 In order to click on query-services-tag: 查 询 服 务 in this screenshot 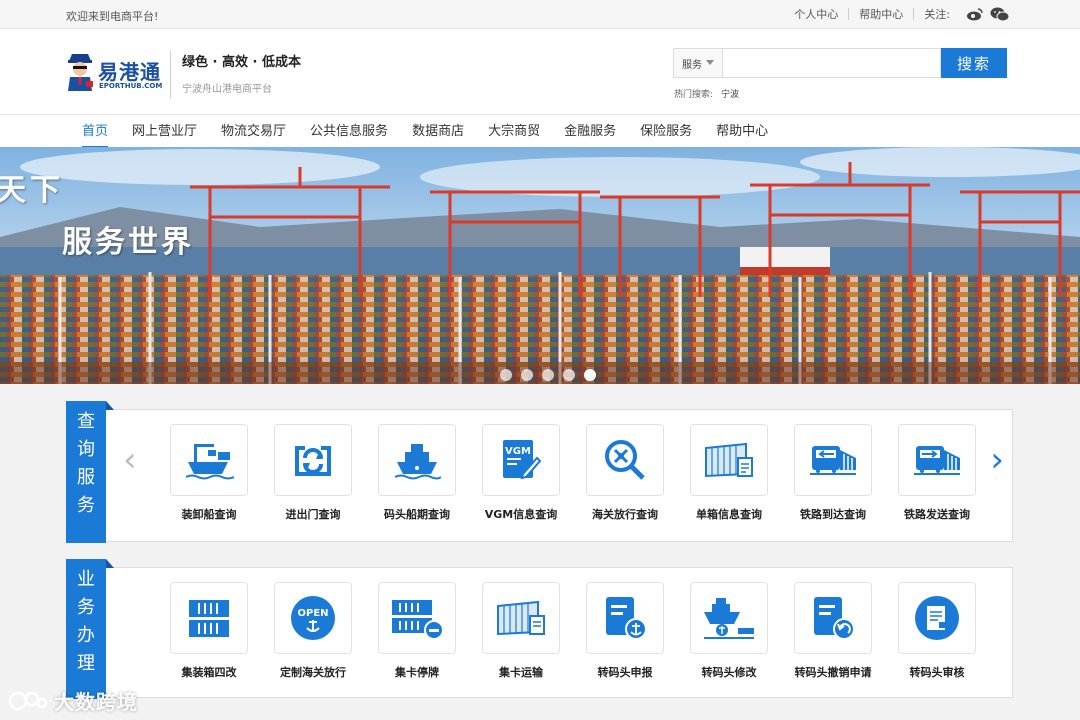, I will do `click(90, 472)`.